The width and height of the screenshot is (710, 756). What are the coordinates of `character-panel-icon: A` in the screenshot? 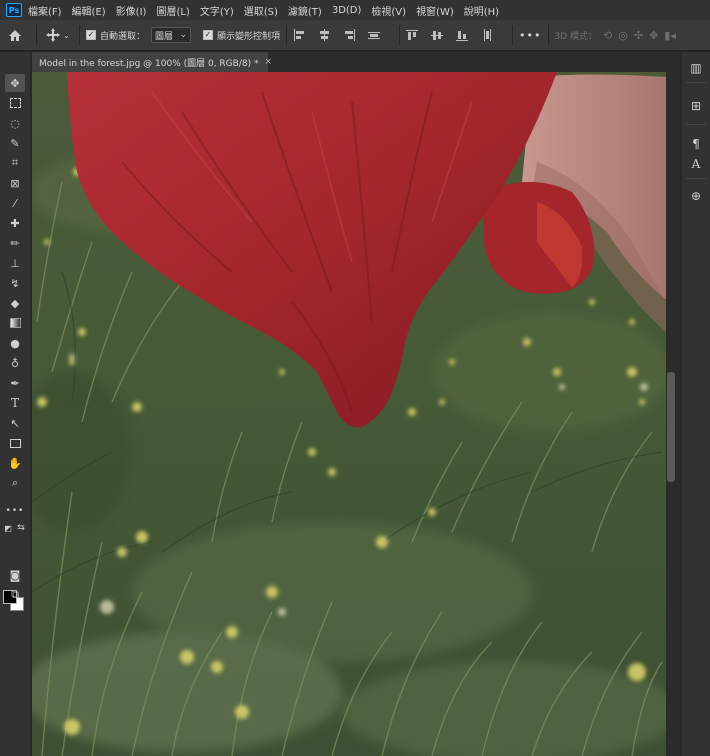 It's located at (696, 164).